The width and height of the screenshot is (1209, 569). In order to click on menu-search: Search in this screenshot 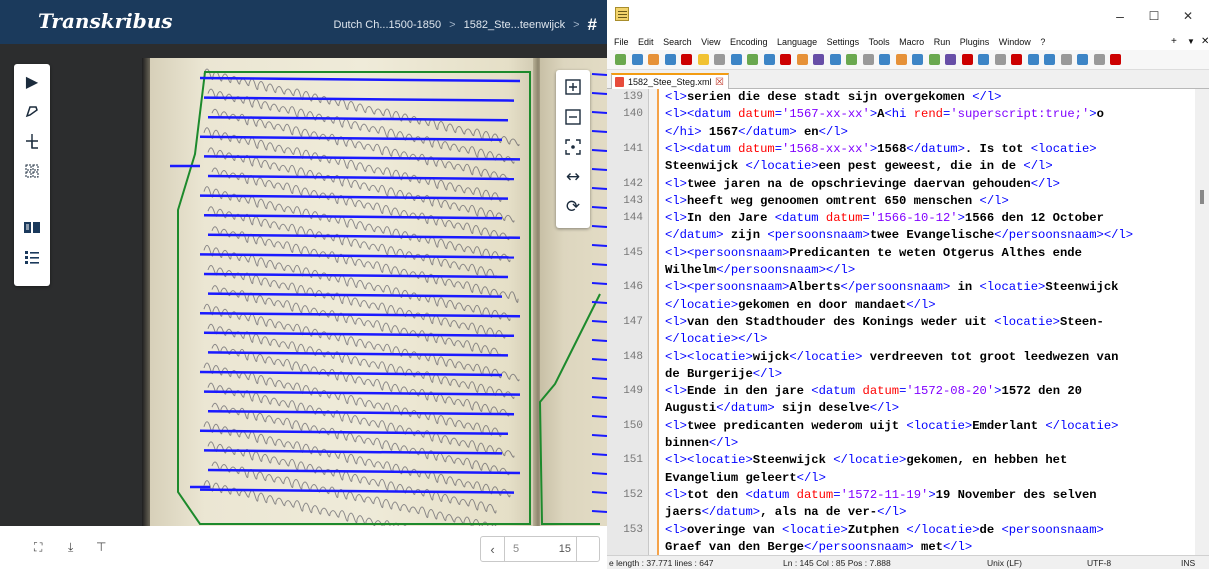, I will do `click(677, 42)`.